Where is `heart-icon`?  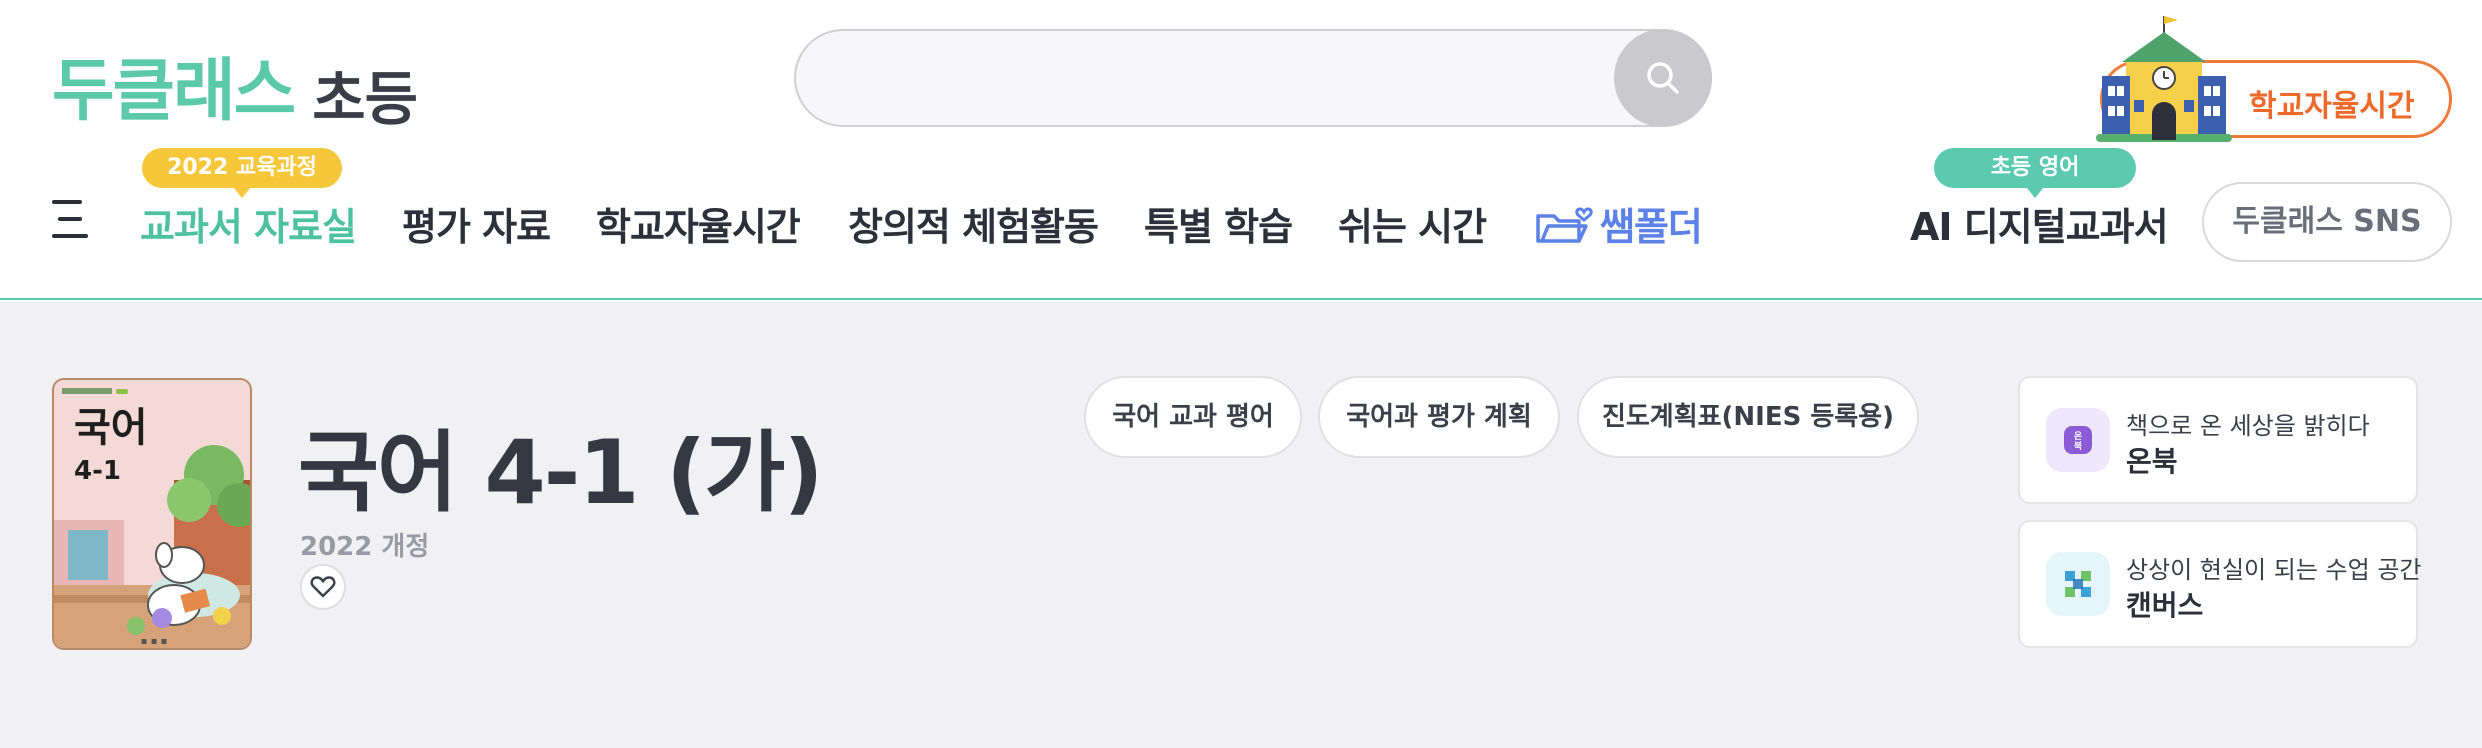
heart-icon is located at coordinates (323, 587).